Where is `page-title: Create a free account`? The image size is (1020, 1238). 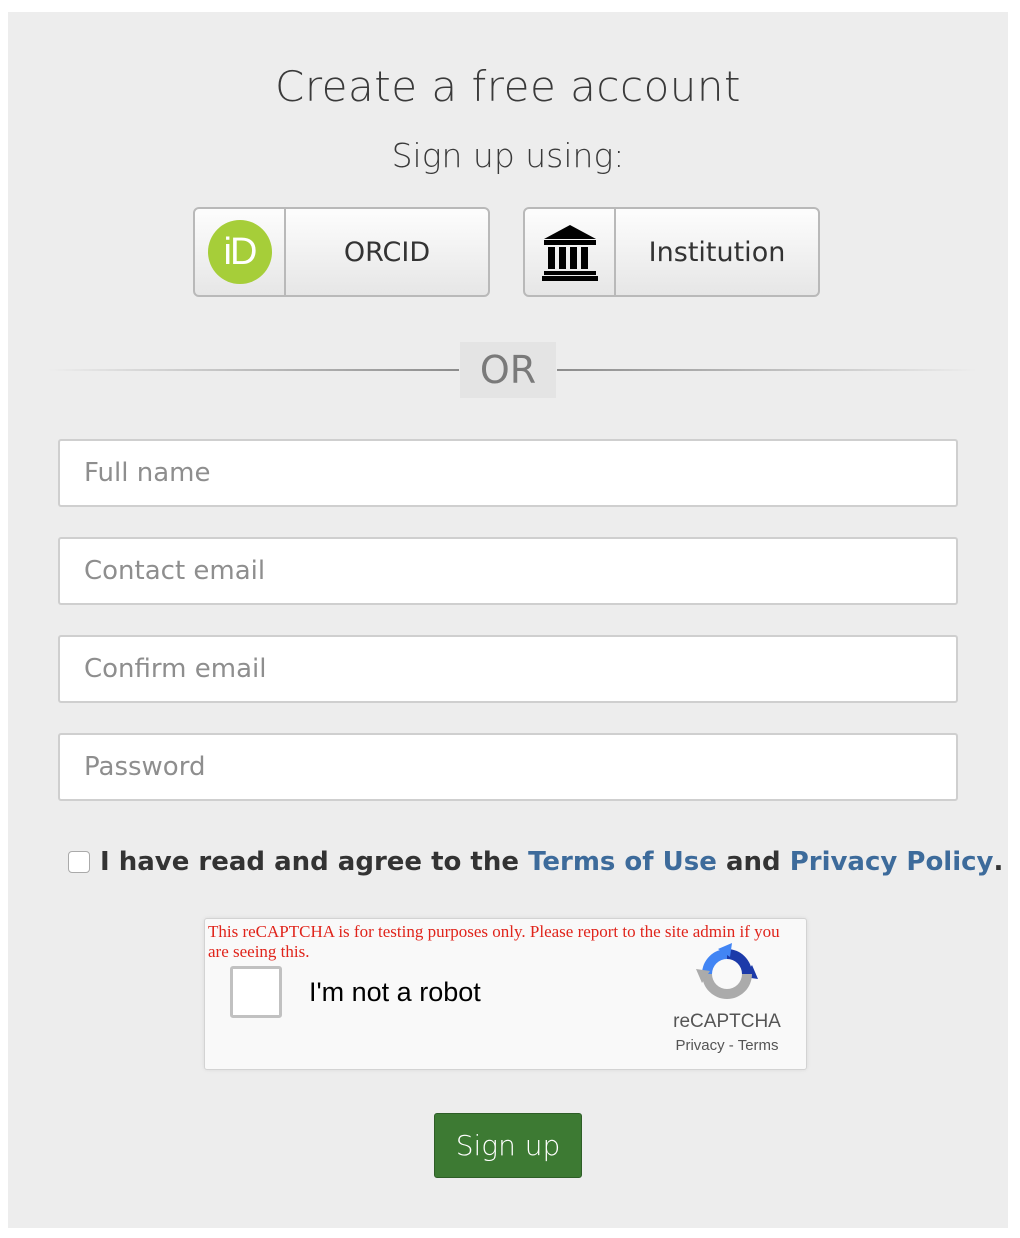 page-title: Create a free account is located at coordinates (508, 86).